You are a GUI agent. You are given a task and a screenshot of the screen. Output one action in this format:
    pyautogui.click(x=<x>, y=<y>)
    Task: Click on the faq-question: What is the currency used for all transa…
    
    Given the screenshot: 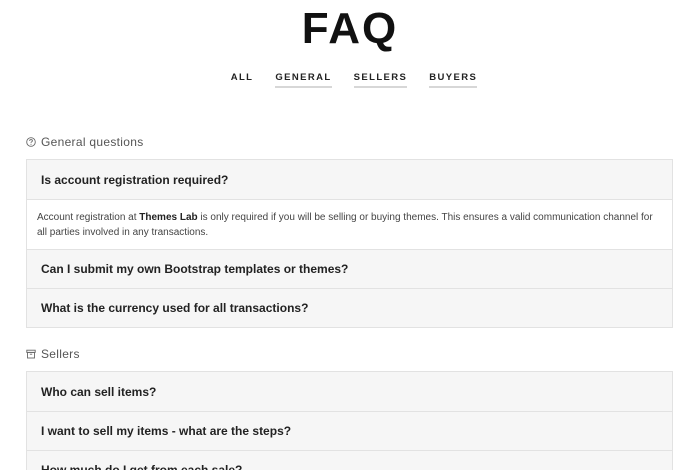 What is the action you would take?
    pyautogui.click(x=349, y=307)
    